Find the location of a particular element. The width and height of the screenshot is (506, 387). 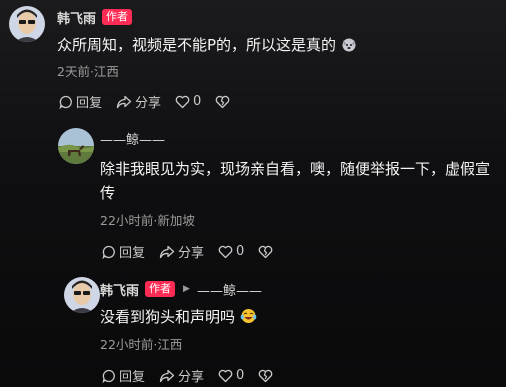

reply-to-arrow-icon: ▶ is located at coordinates (186, 289).